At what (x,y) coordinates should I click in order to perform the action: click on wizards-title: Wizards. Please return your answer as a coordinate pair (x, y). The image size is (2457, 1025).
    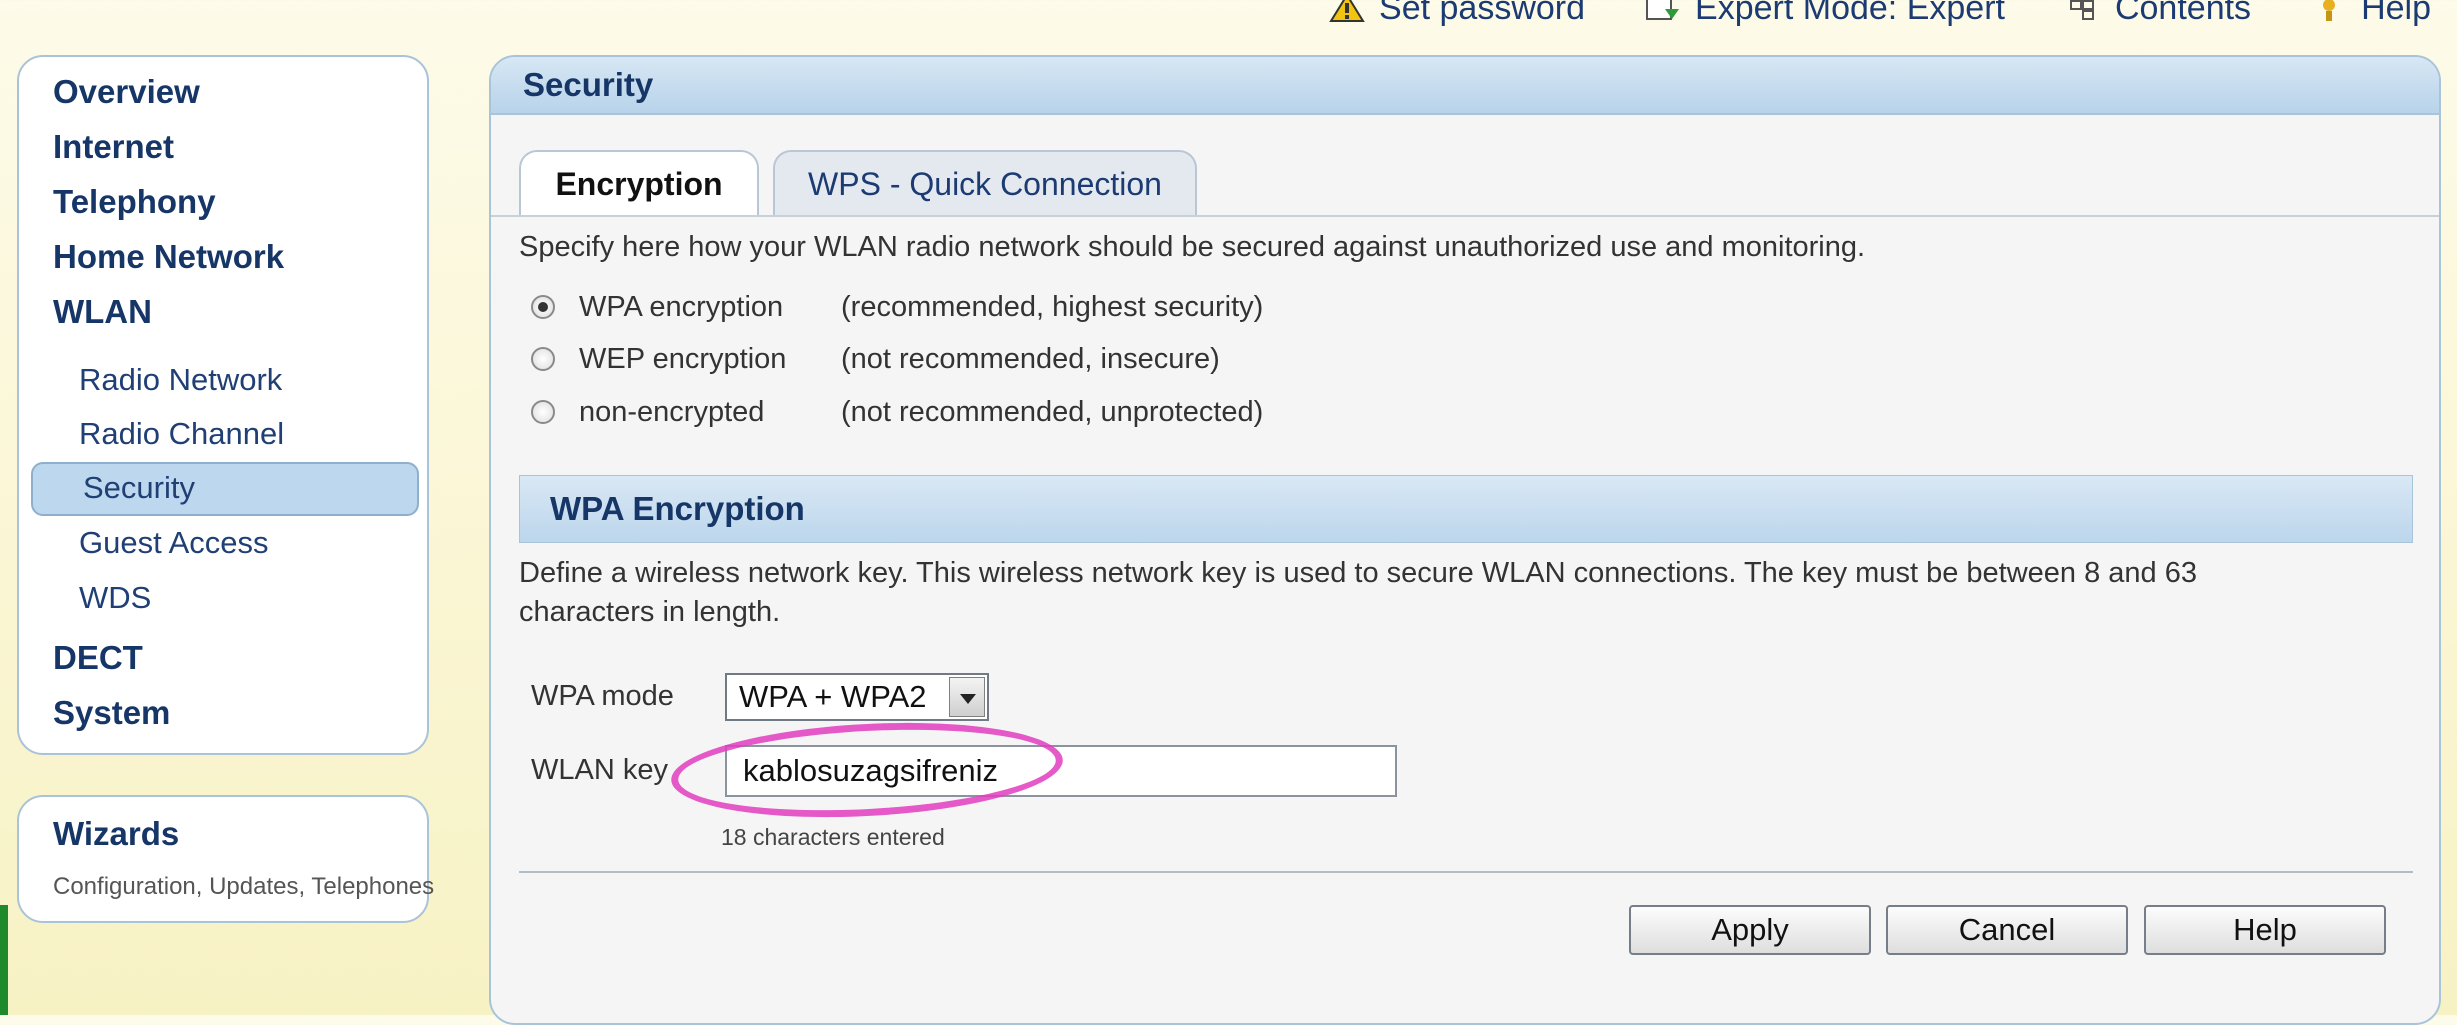
    Looking at the image, I should click on (116, 834).